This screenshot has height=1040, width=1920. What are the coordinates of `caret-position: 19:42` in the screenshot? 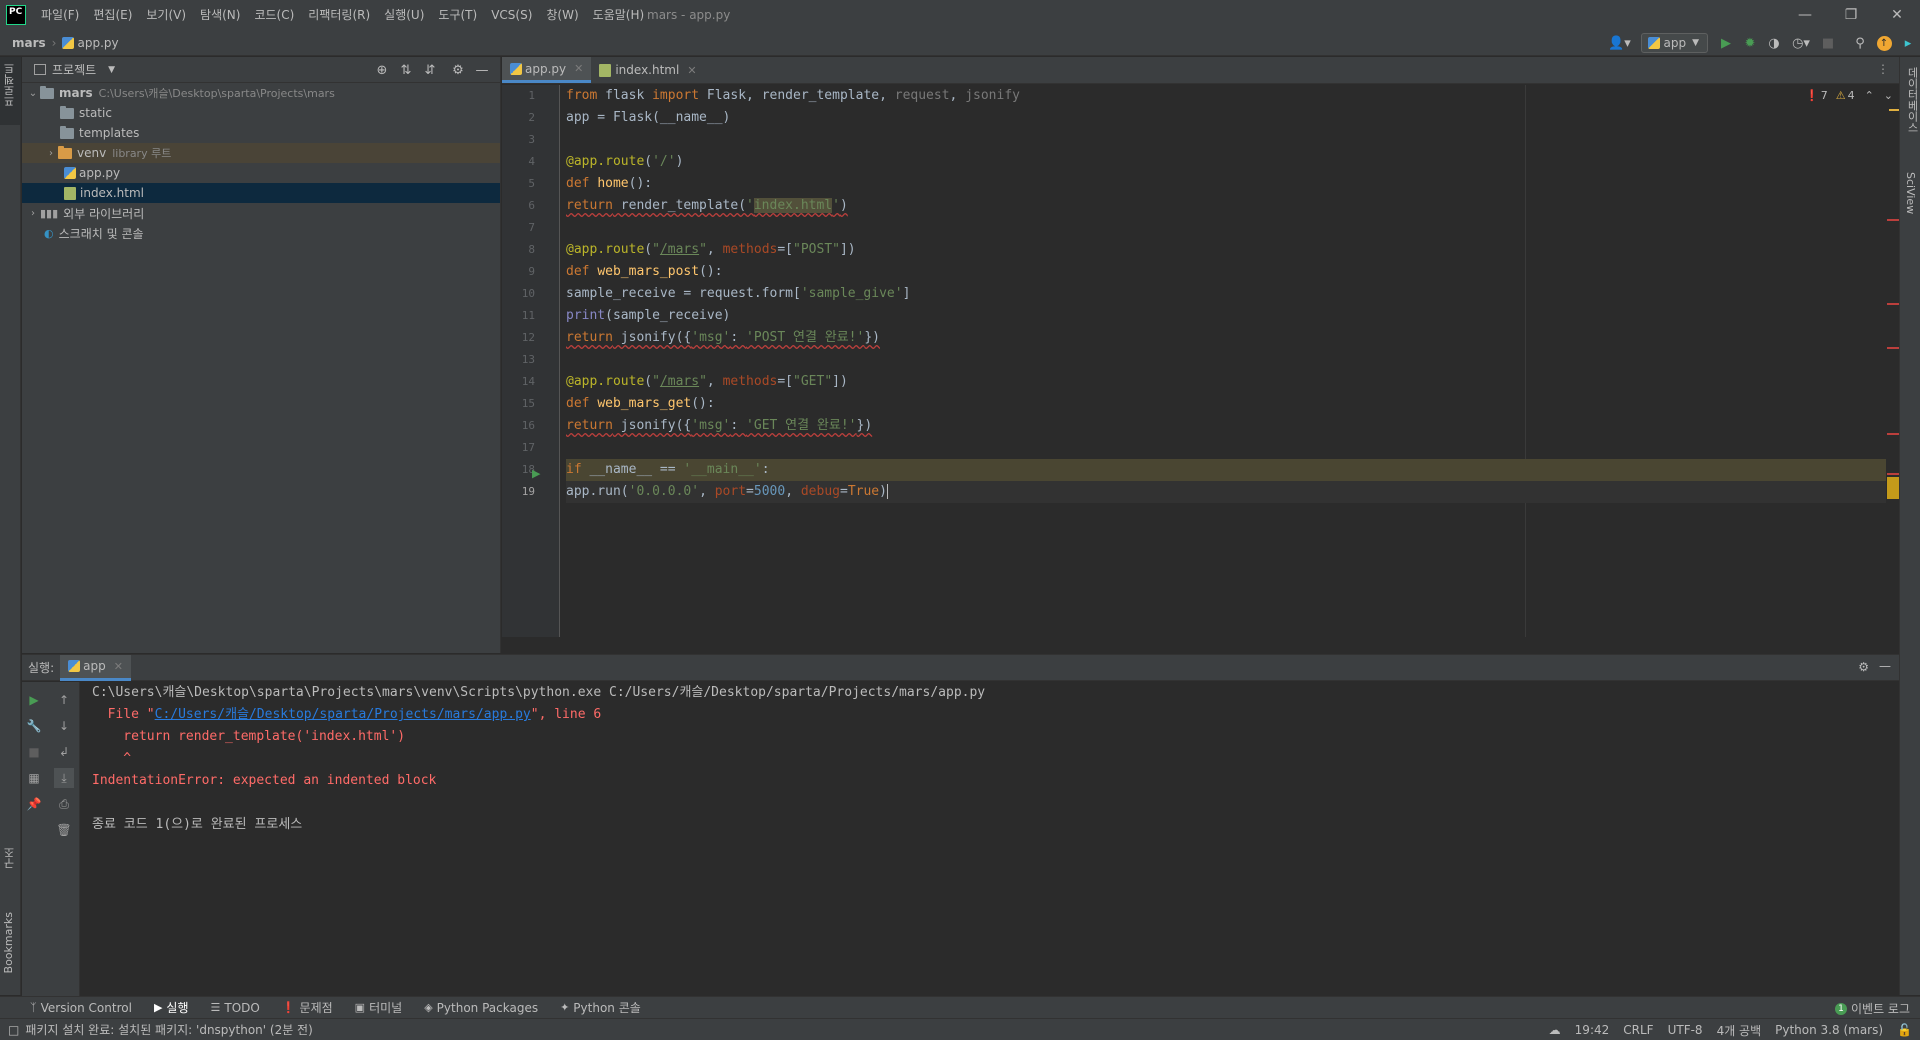 It's located at (1592, 1030).